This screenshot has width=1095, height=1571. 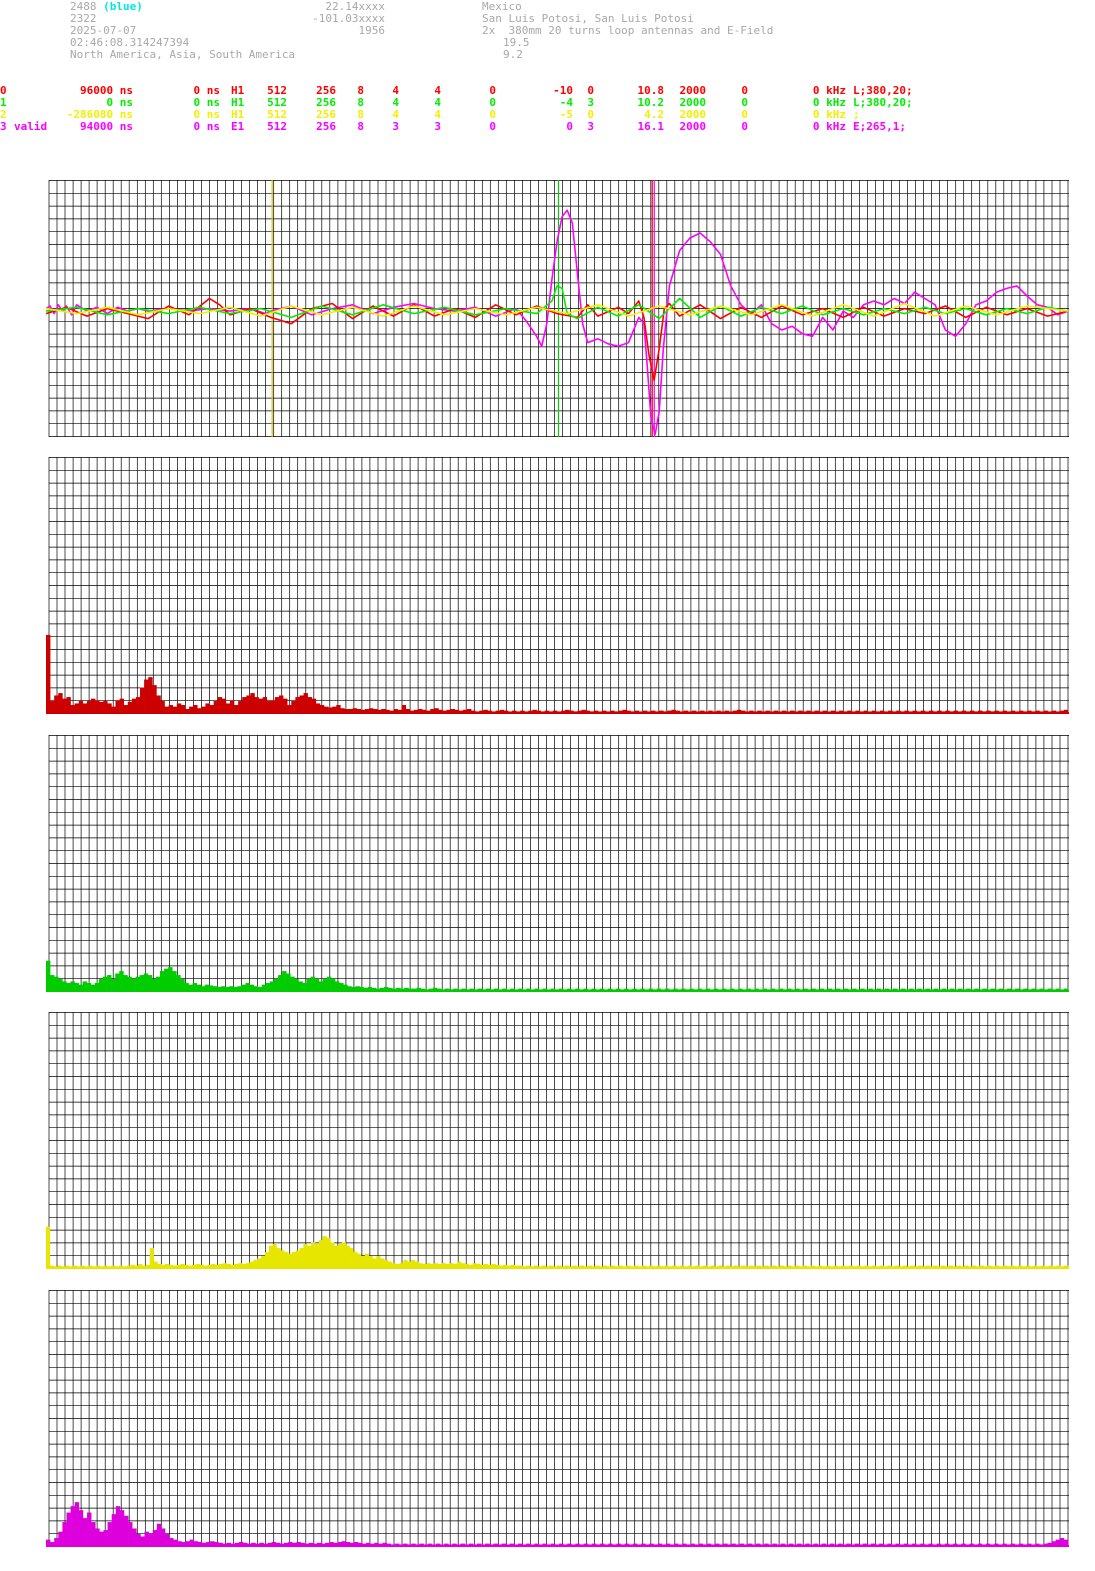 I want to click on channel-cell-c1: 512, so click(x=277, y=126).